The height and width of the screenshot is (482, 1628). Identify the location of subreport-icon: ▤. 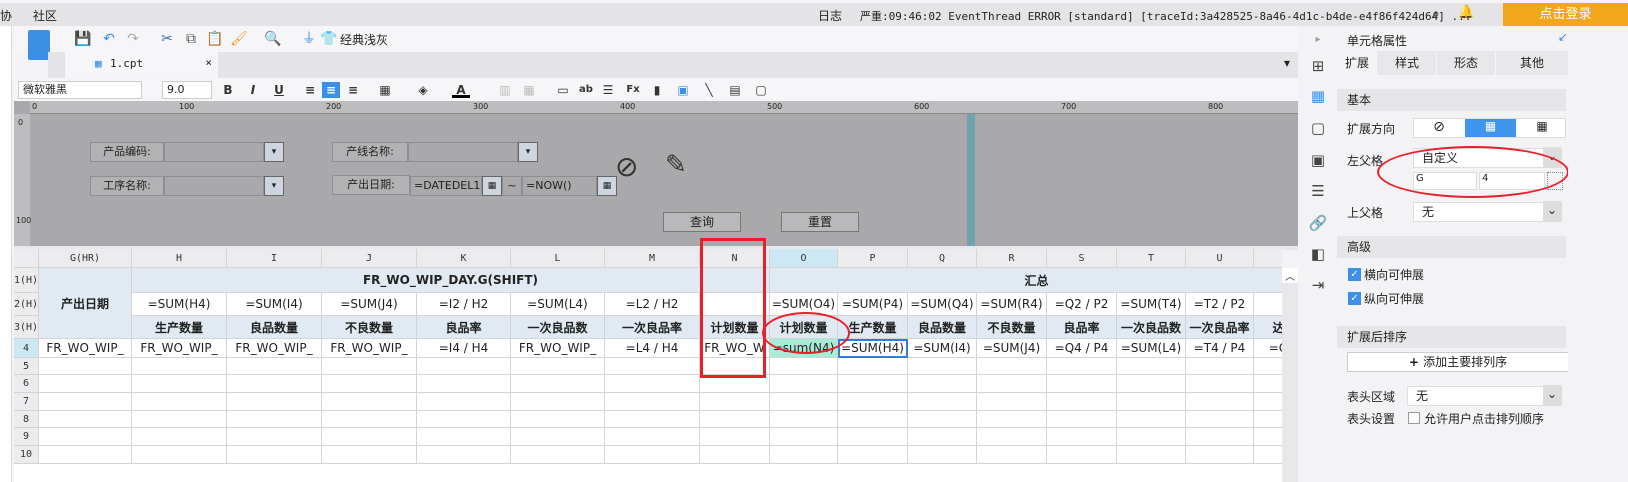
(735, 90).